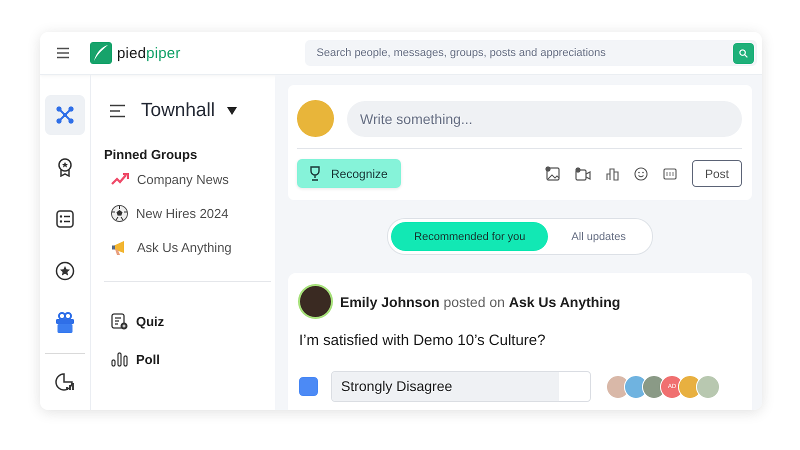  Describe the element at coordinates (315, 173) in the screenshot. I see `trophy-icon` at that location.